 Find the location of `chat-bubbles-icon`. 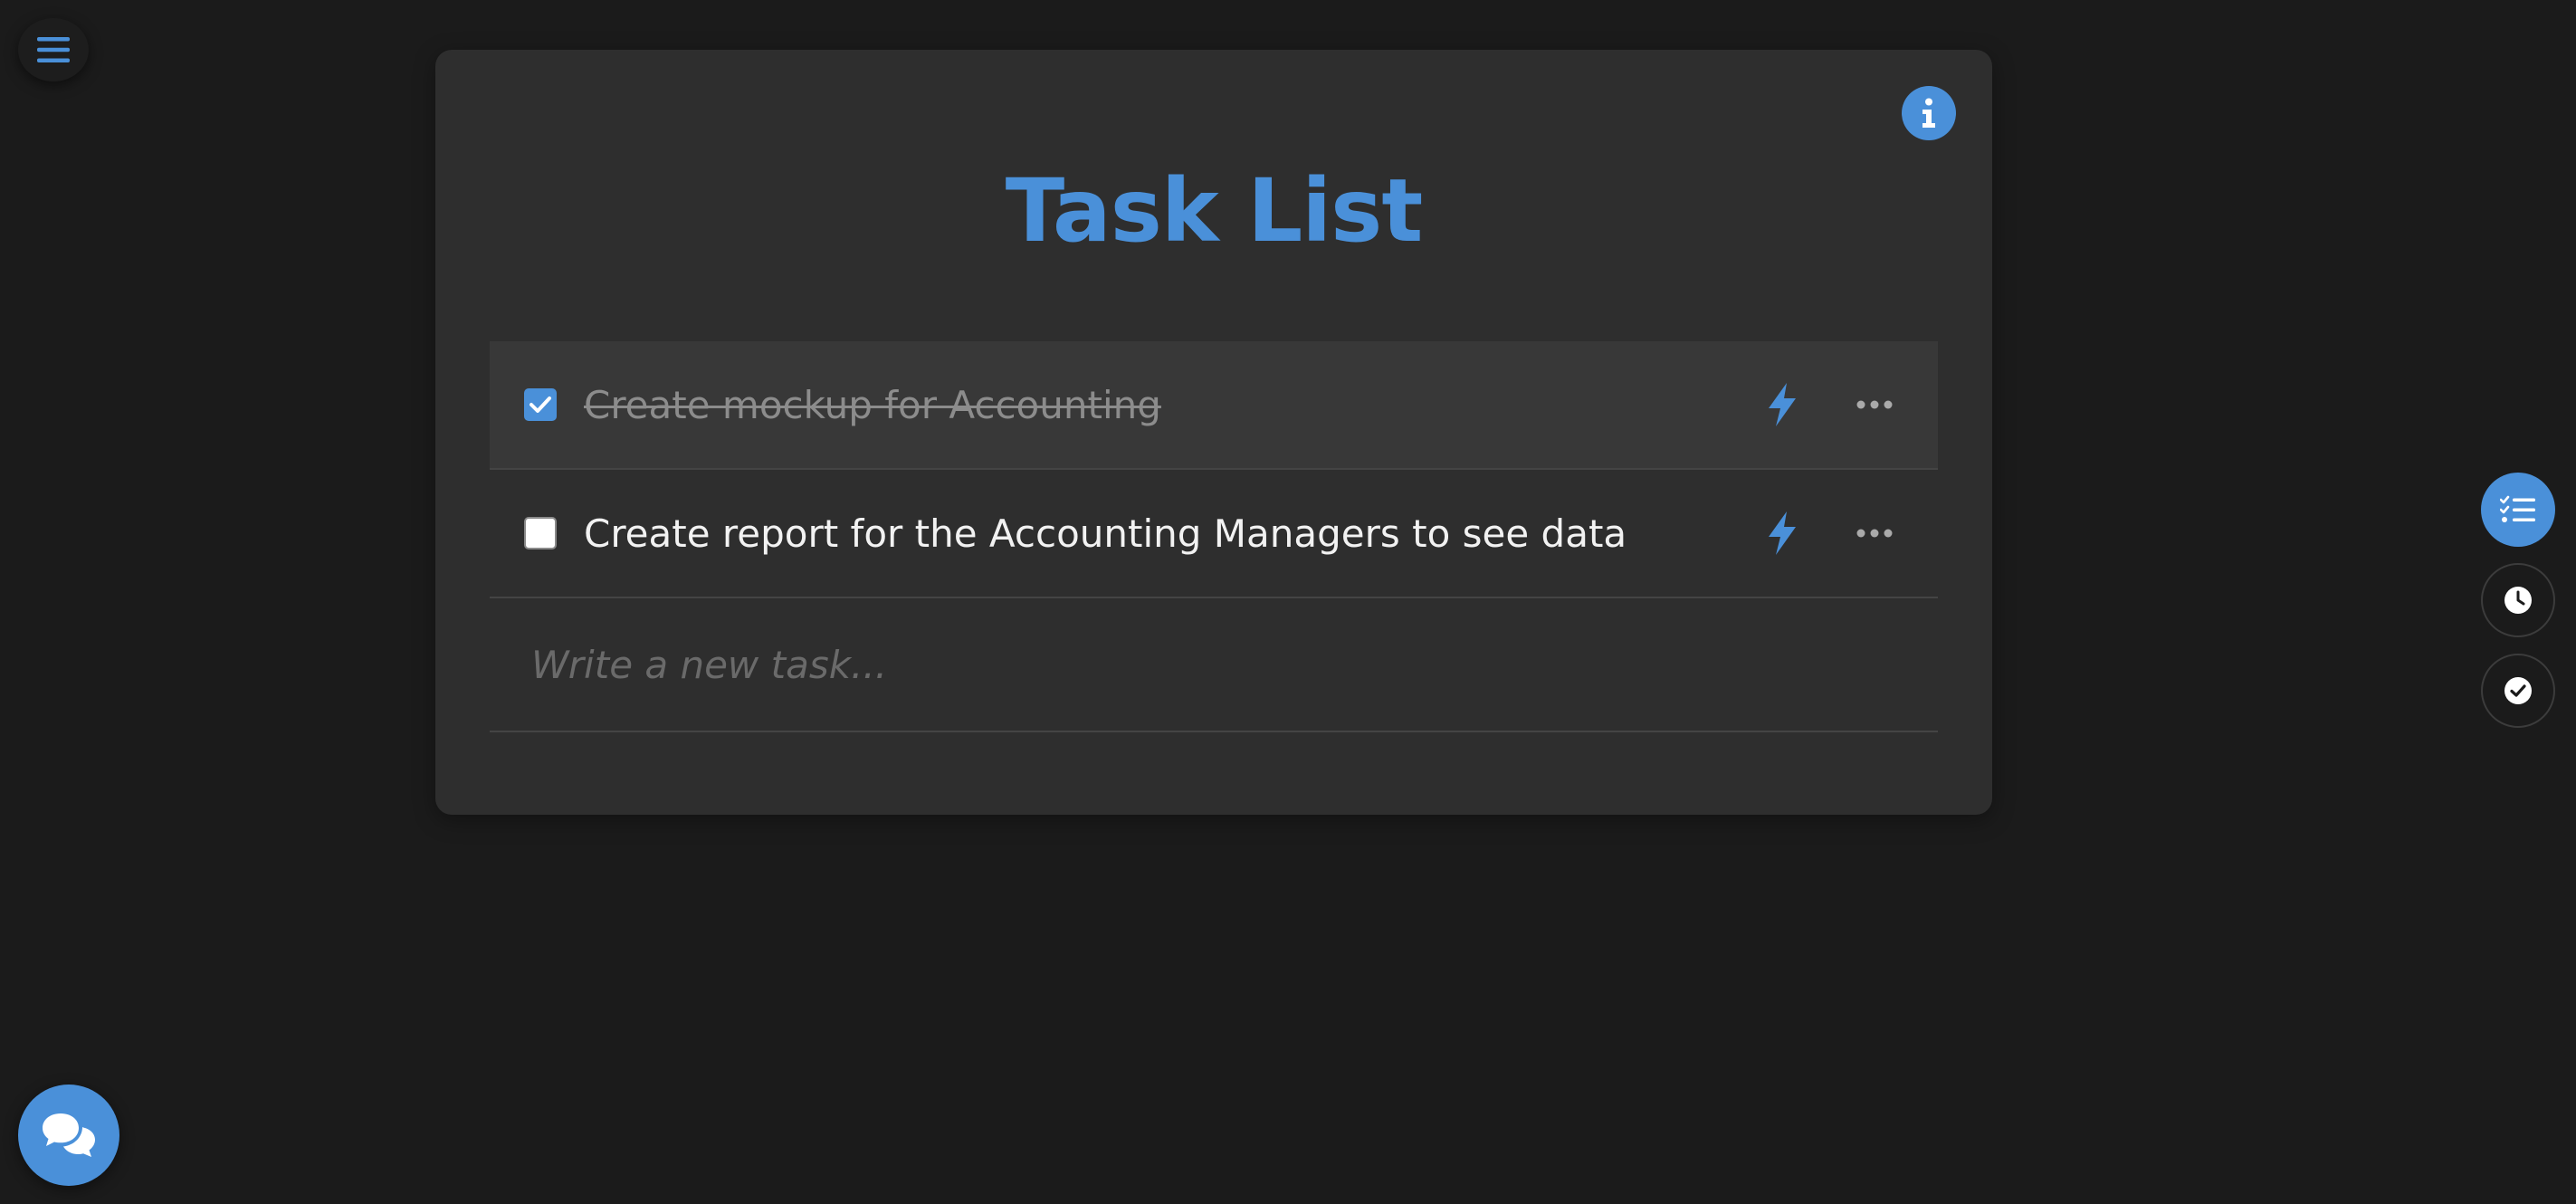

chat-bubbles-icon is located at coordinates (69, 1135).